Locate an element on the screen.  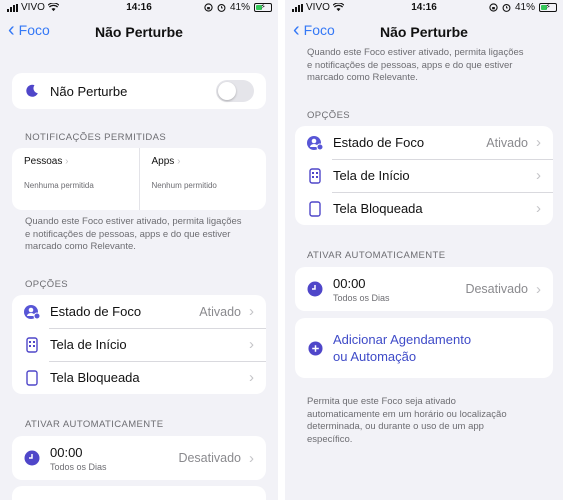
moon-icon is located at coordinates (32, 91).